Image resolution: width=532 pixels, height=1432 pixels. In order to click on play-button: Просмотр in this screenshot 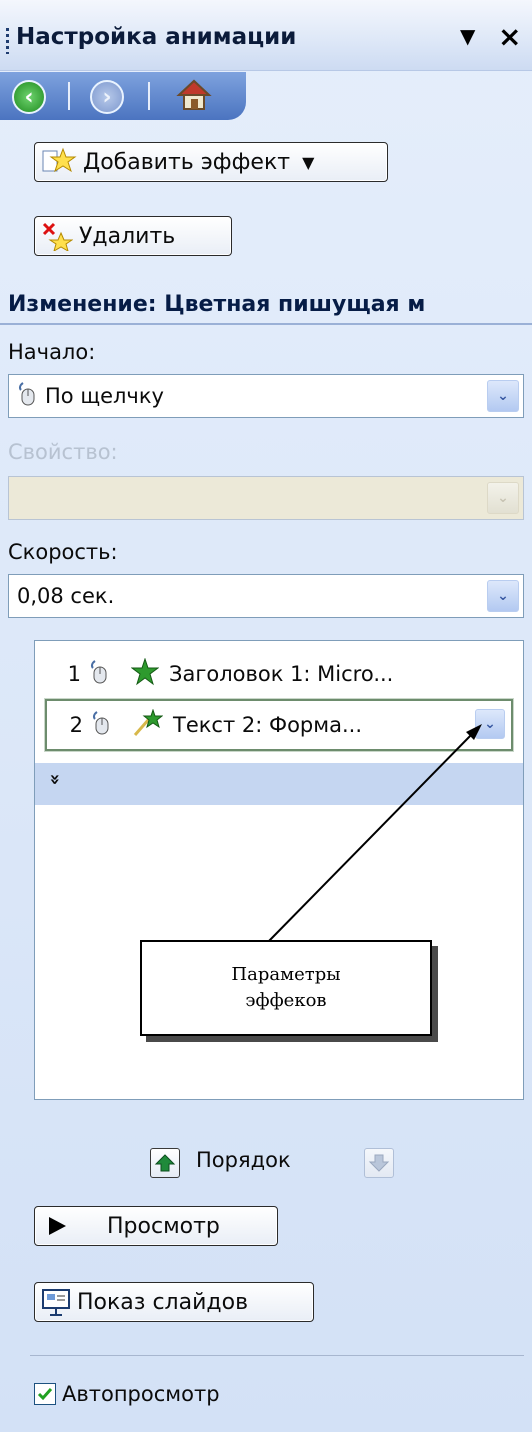, I will do `click(156, 1226)`.